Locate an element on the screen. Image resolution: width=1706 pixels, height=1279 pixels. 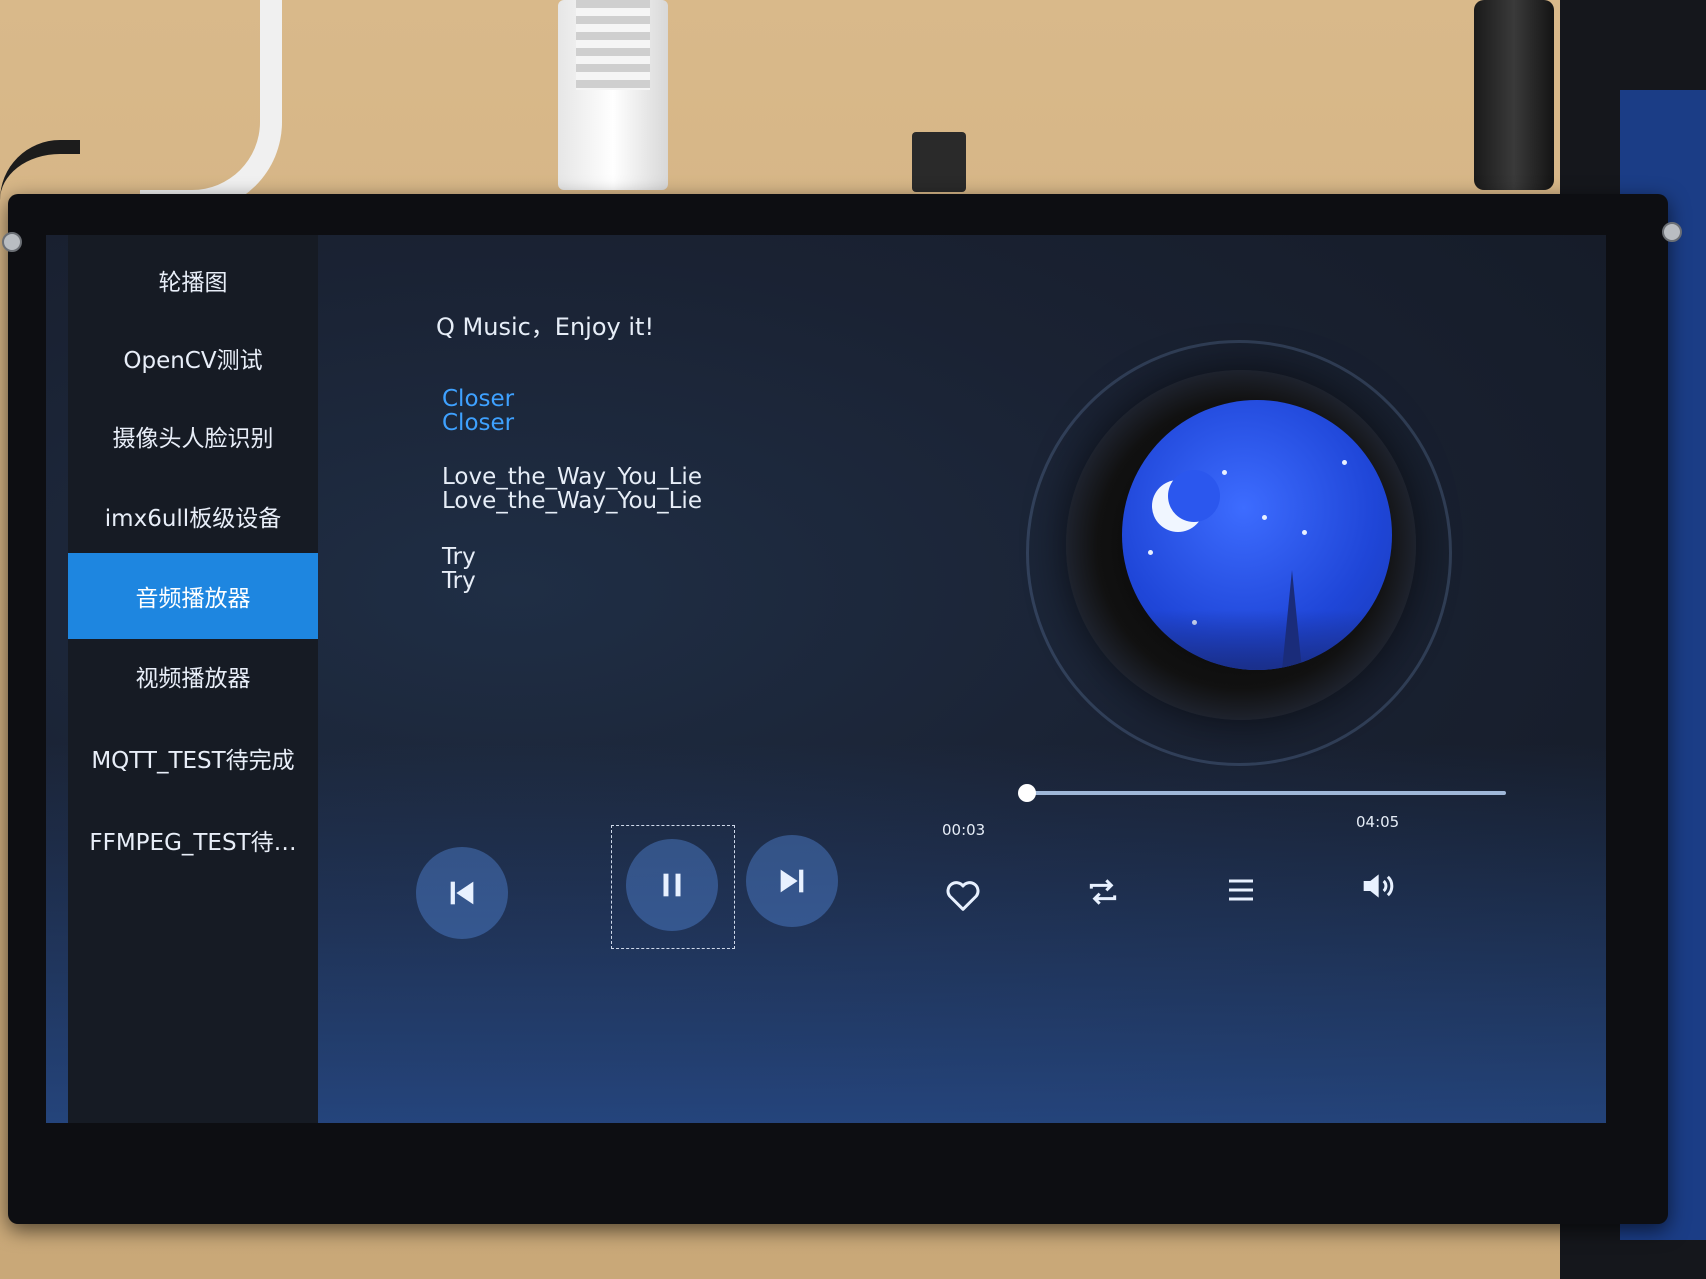
white-cable is located at coordinates (211, 106).